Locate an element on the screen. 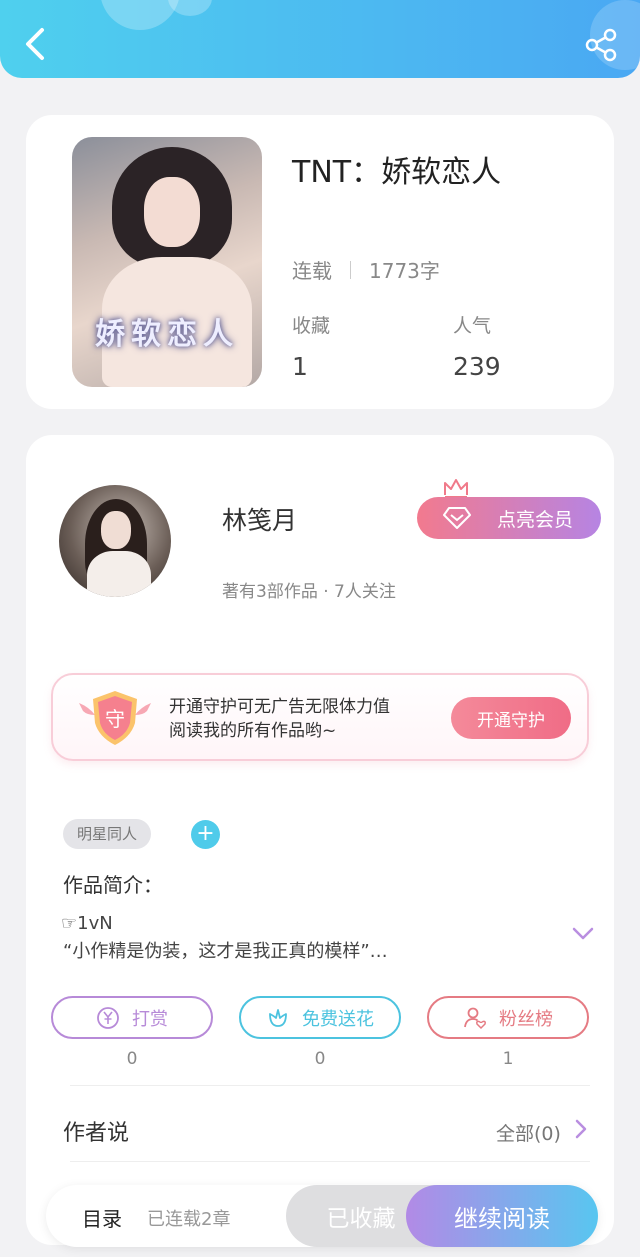 This screenshot has height=1257, width=640. cover-figure-face is located at coordinates (172, 212).